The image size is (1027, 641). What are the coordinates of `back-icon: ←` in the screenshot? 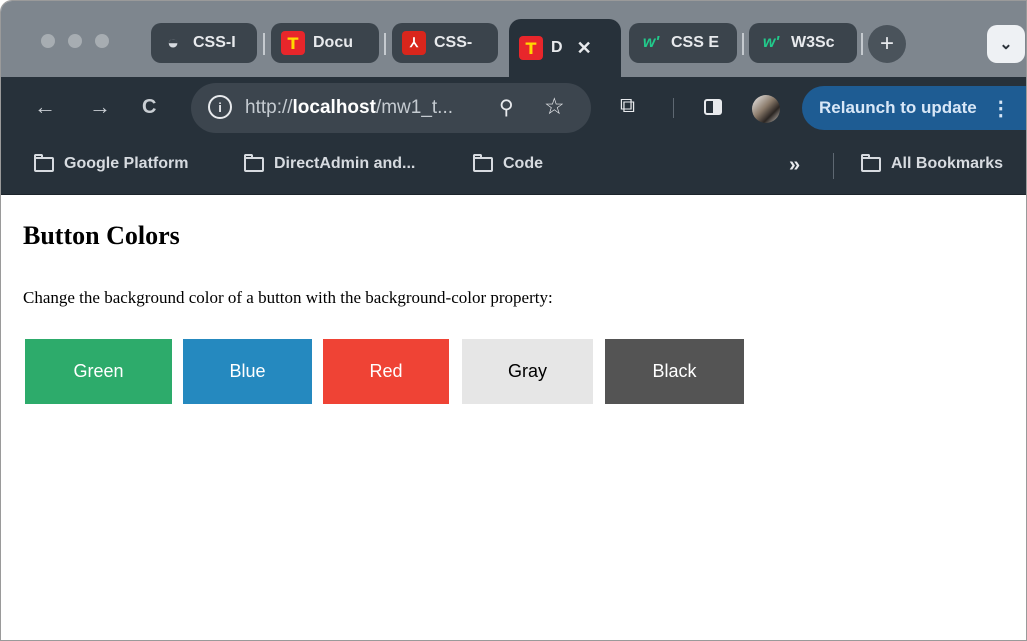 It's located at (45, 107).